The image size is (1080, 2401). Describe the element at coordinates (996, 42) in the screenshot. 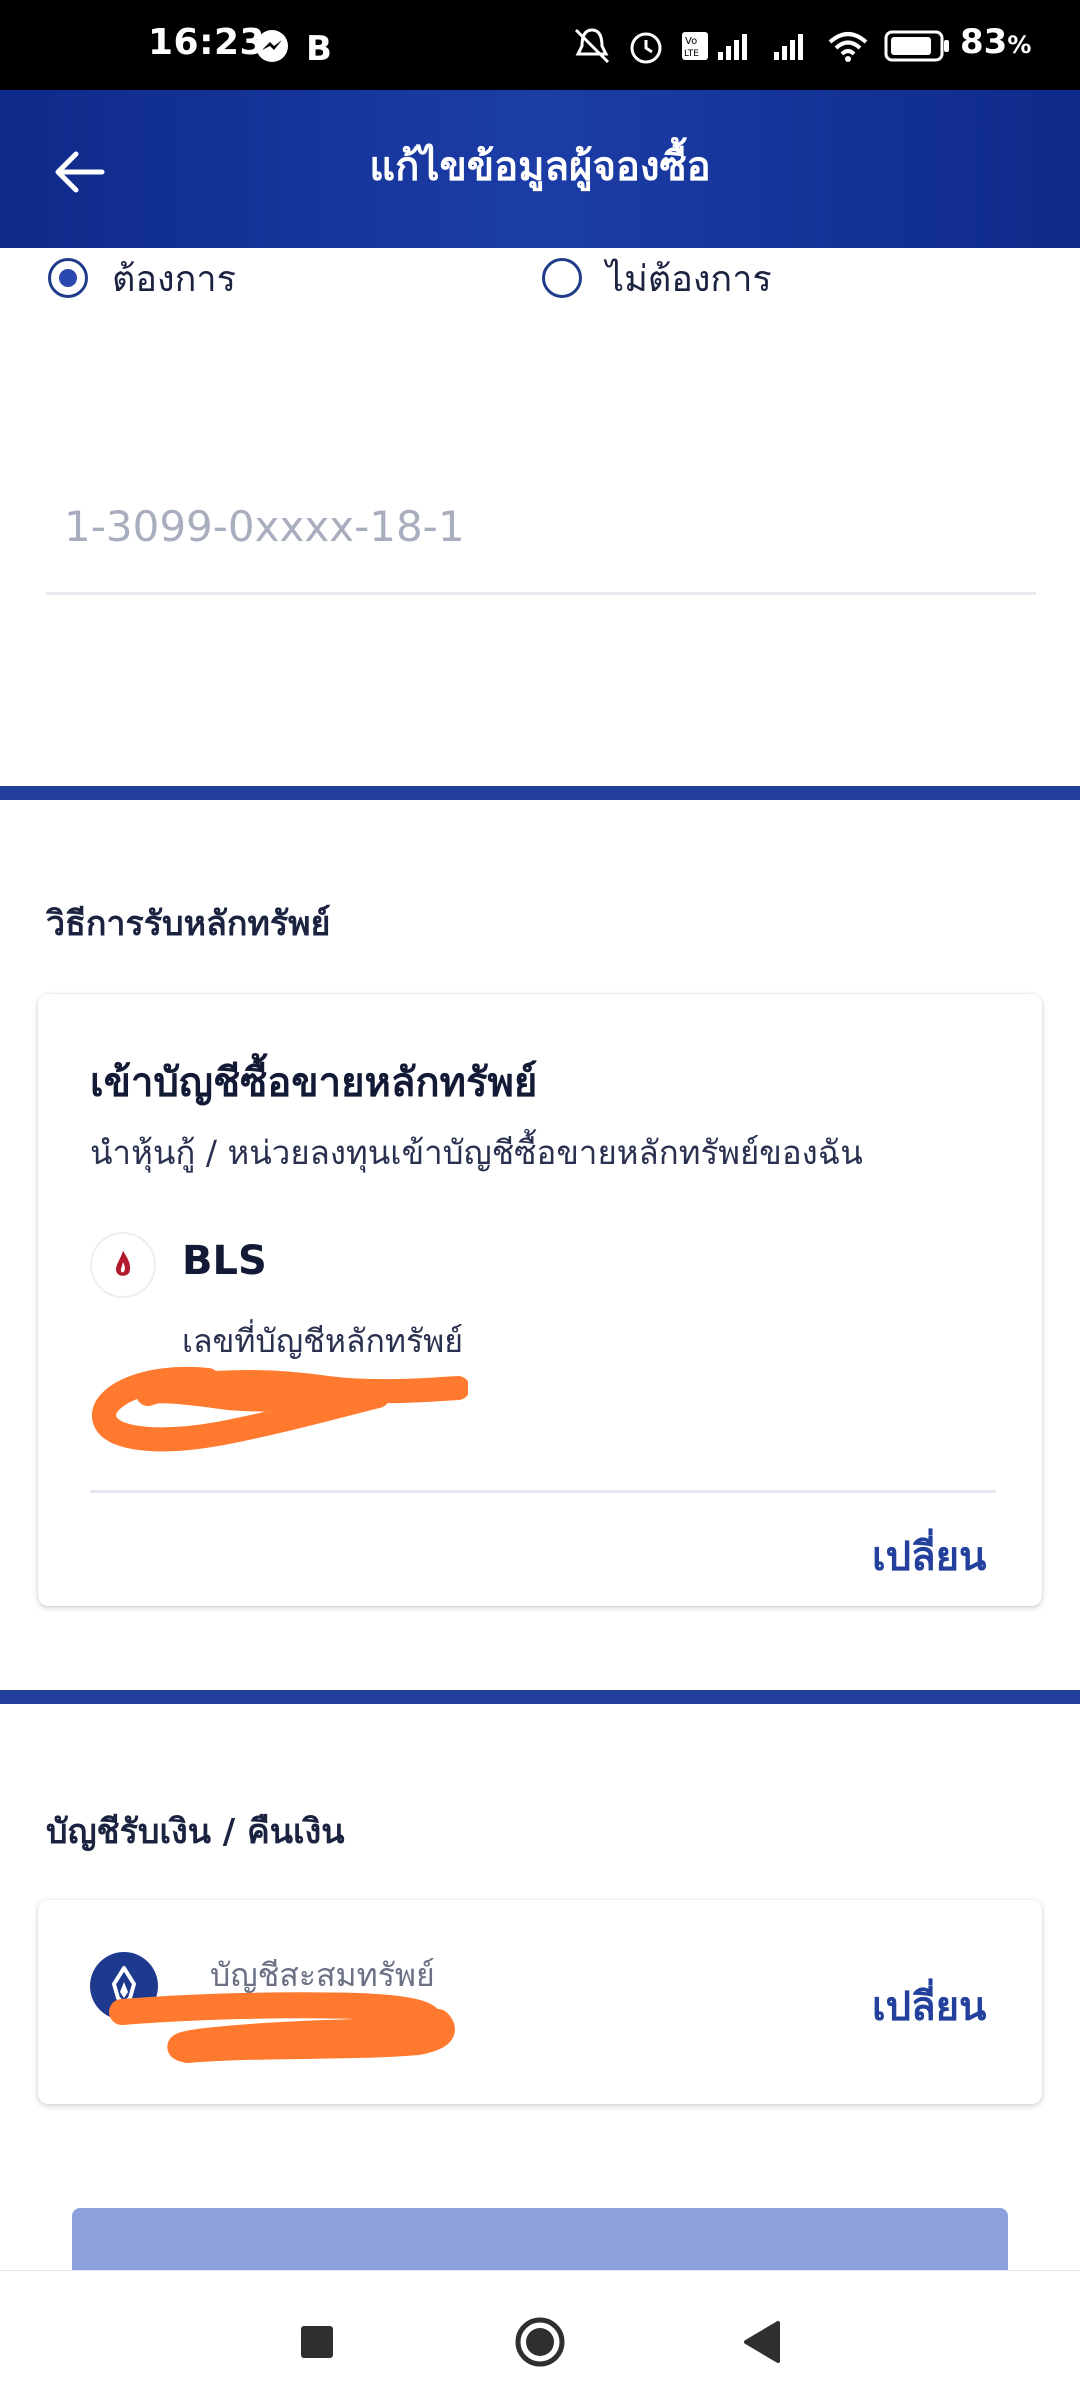

I see `battery-percent: 83%` at that location.